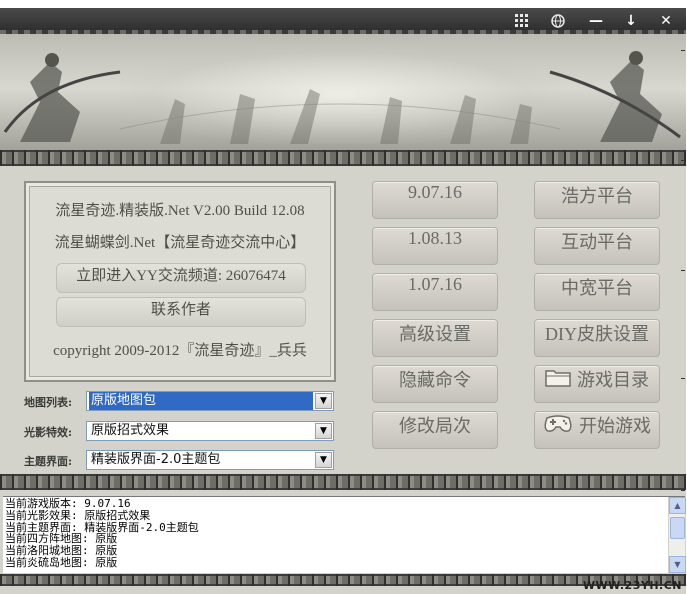  What do you see at coordinates (558, 21) in the screenshot?
I see `globe-icon` at bounding box center [558, 21].